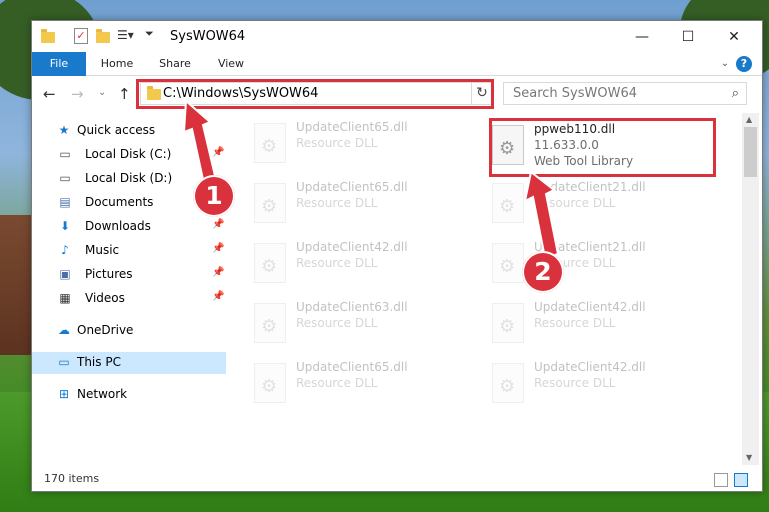 Image resolution: width=769 pixels, height=512 pixels. Describe the element at coordinates (688, 36) in the screenshot. I see `maximize-button: ☐` at that location.